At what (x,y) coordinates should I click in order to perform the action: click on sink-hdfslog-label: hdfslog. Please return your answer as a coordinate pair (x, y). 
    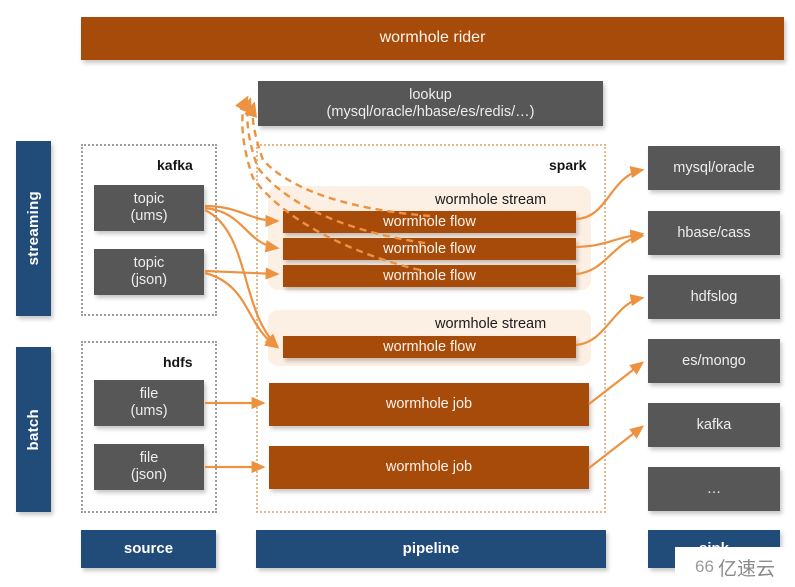
    Looking at the image, I should click on (714, 296).